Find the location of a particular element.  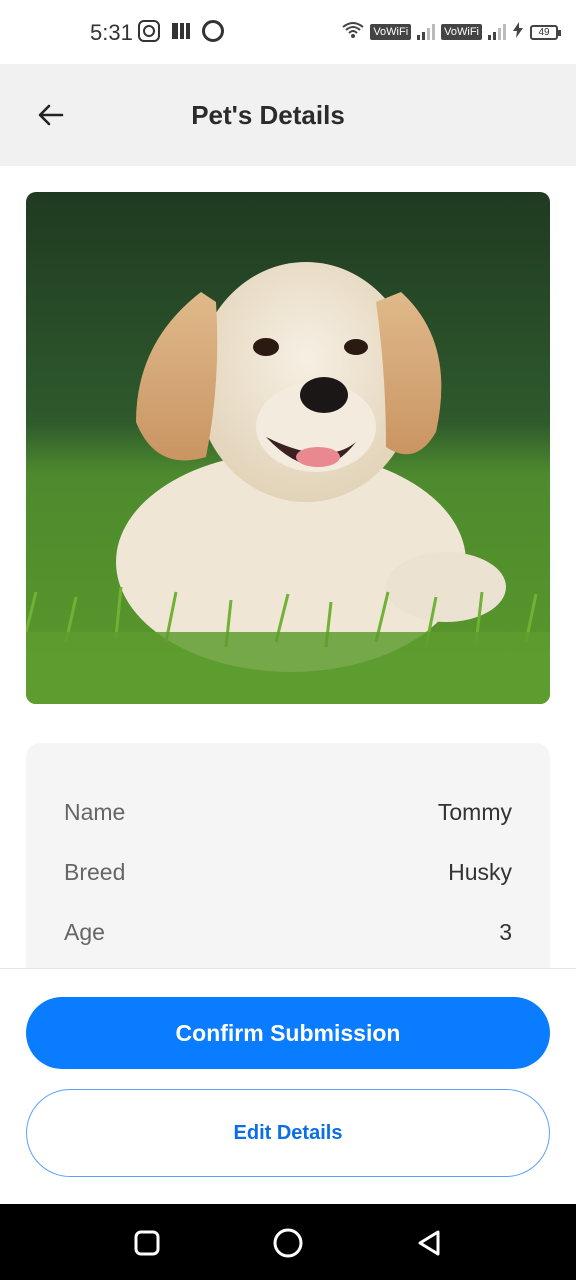

confirm-submission-button: Confirm Submission is located at coordinates (288, 1033).